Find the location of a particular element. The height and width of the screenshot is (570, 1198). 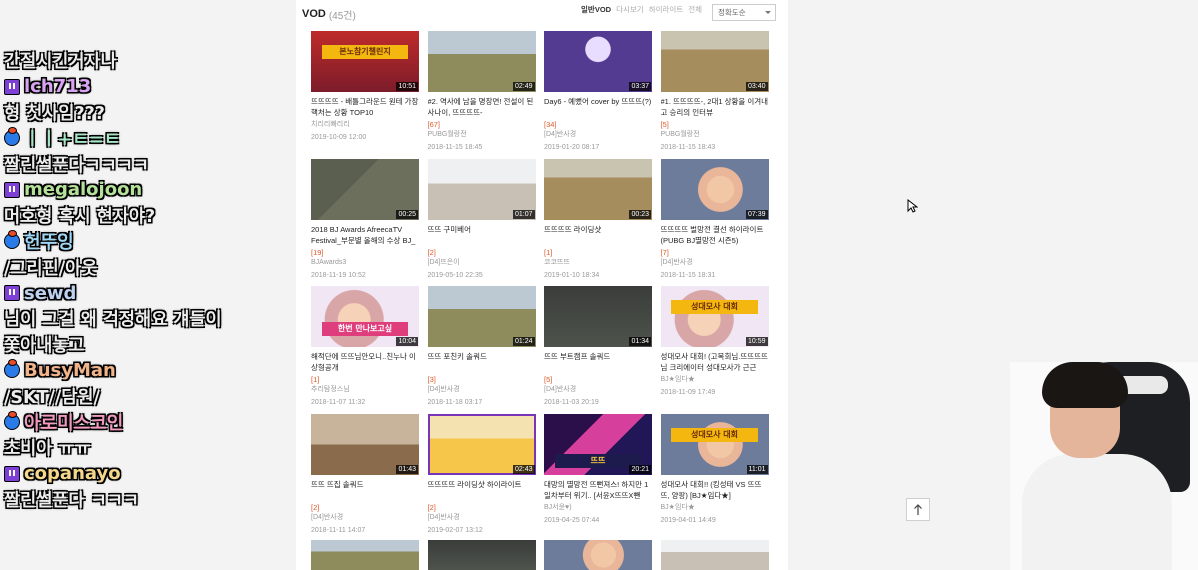

vod-thumbnail: 00:23 is located at coordinates (598, 189).